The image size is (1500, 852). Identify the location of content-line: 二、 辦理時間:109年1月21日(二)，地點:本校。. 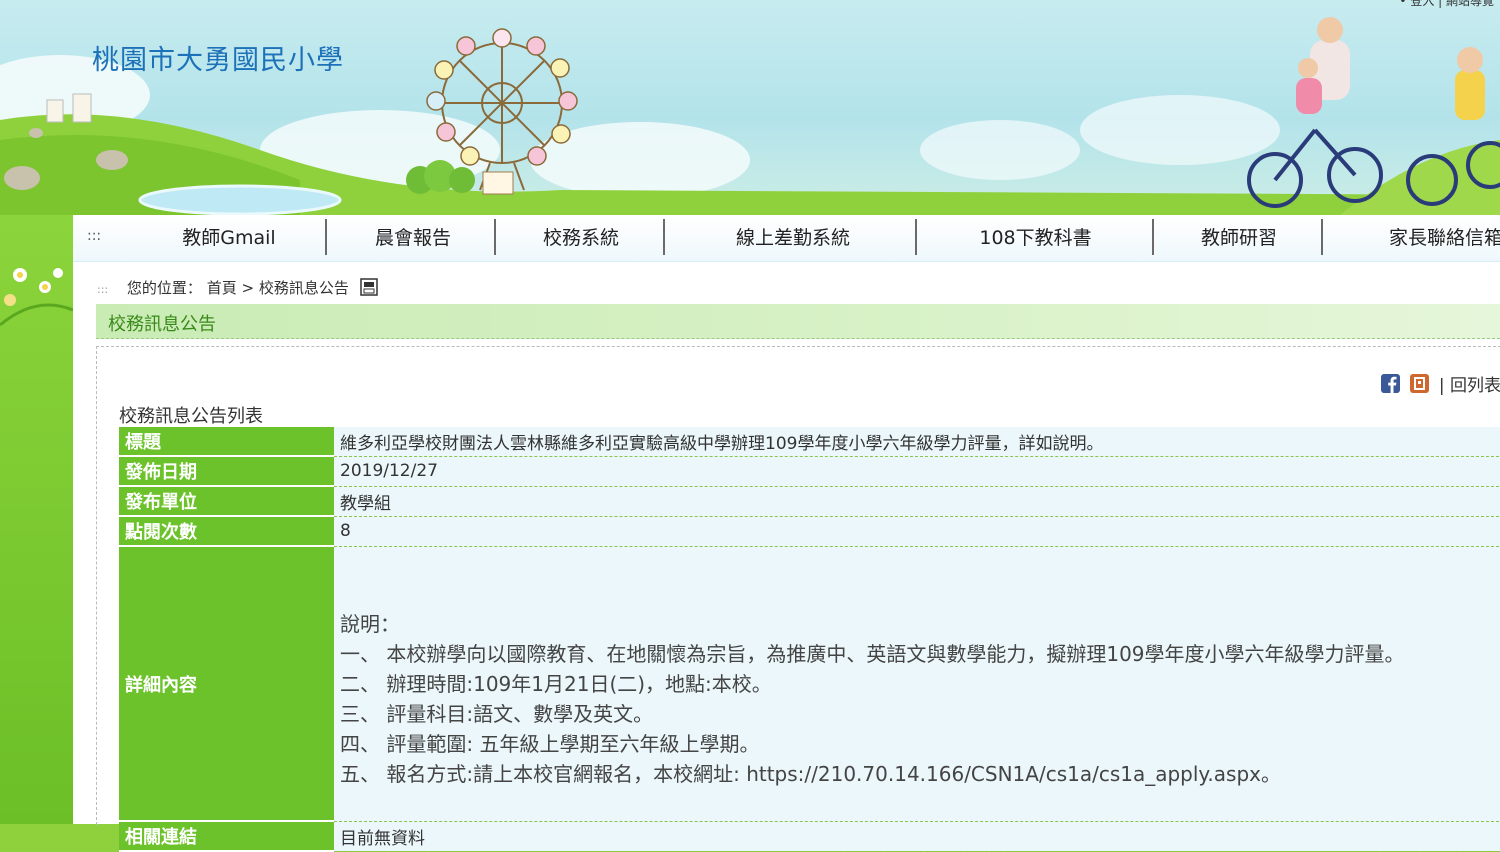
(556, 683).